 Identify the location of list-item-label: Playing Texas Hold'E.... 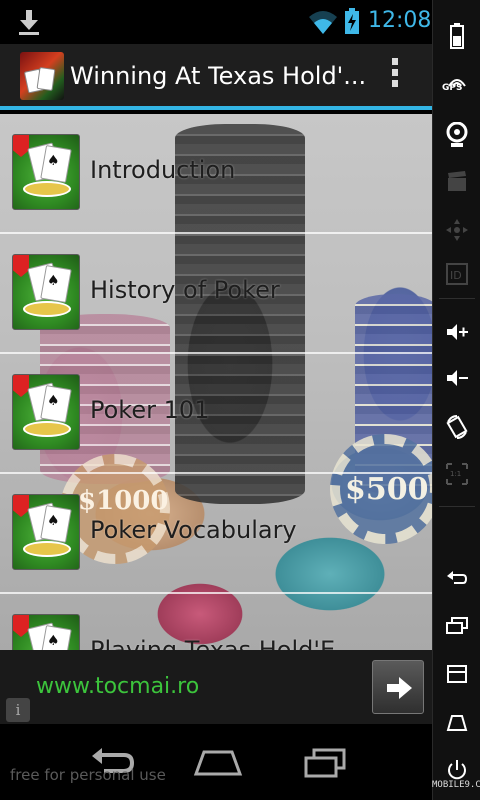
(224, 643).